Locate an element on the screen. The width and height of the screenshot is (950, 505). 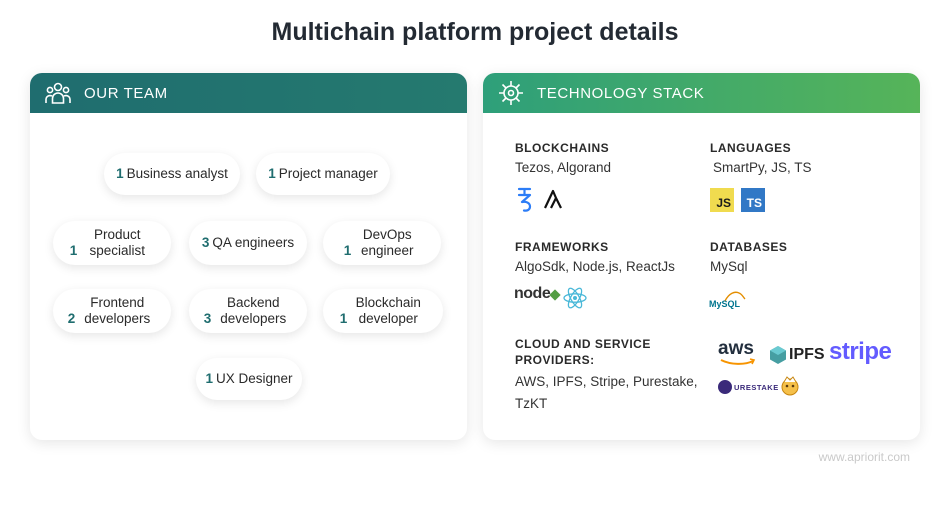
team-icon is located at coordinates (58, 93).